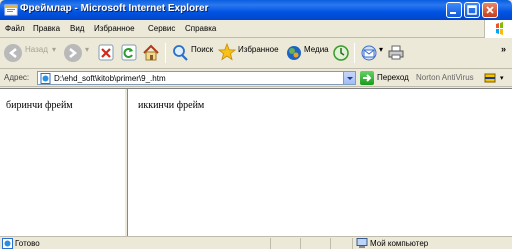  What do you see at coordinates (490, 78) in the screenshot?
I see `norton-icon` at bounding box center [490, 78].